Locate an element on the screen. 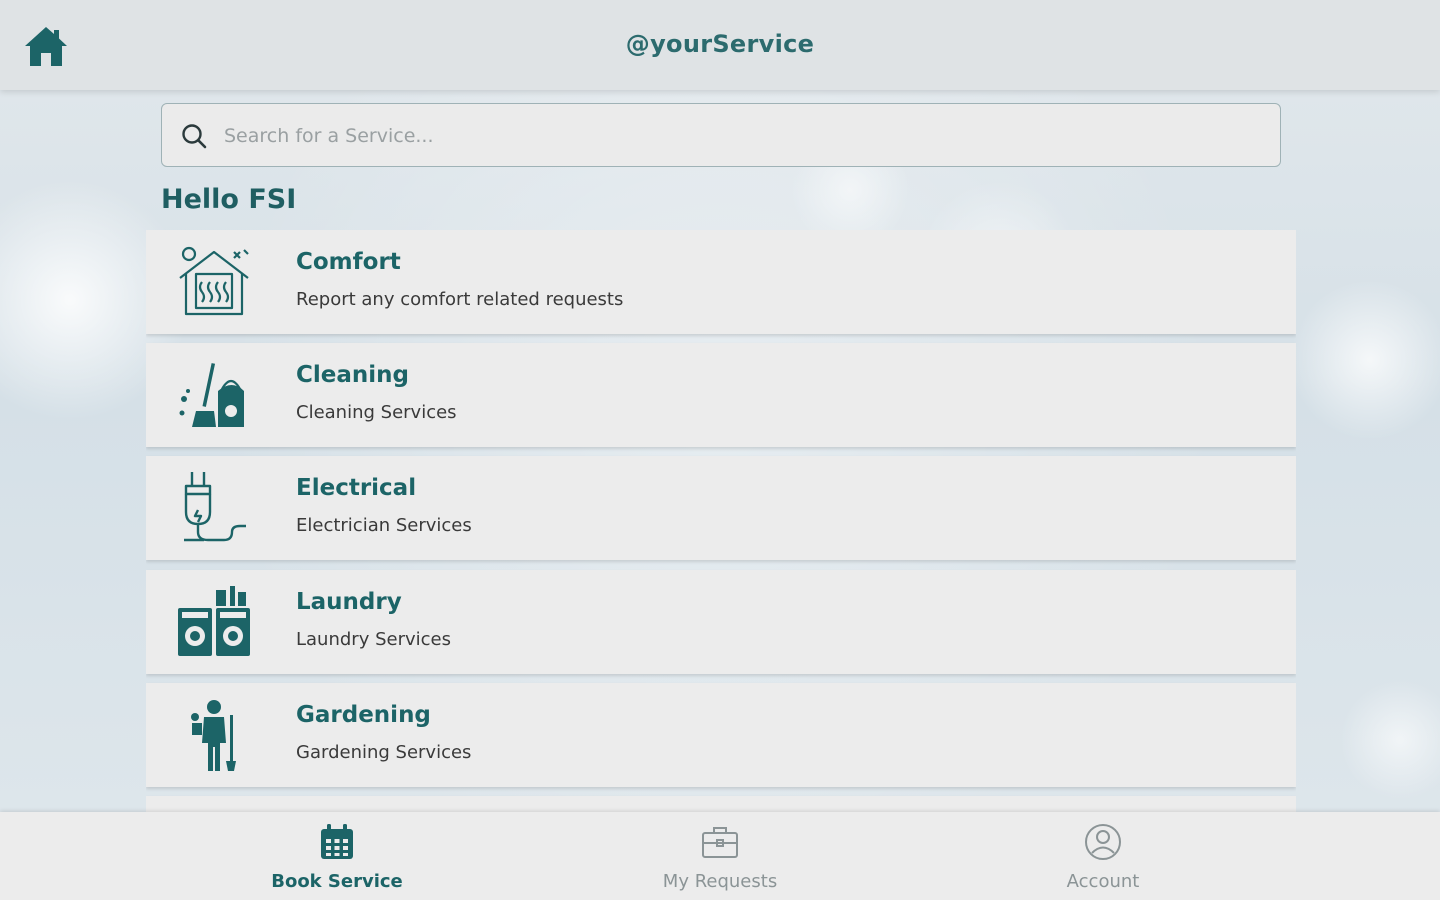  service-card-electrical: Electrical Electrician Services is located at coordinates (721, 508).